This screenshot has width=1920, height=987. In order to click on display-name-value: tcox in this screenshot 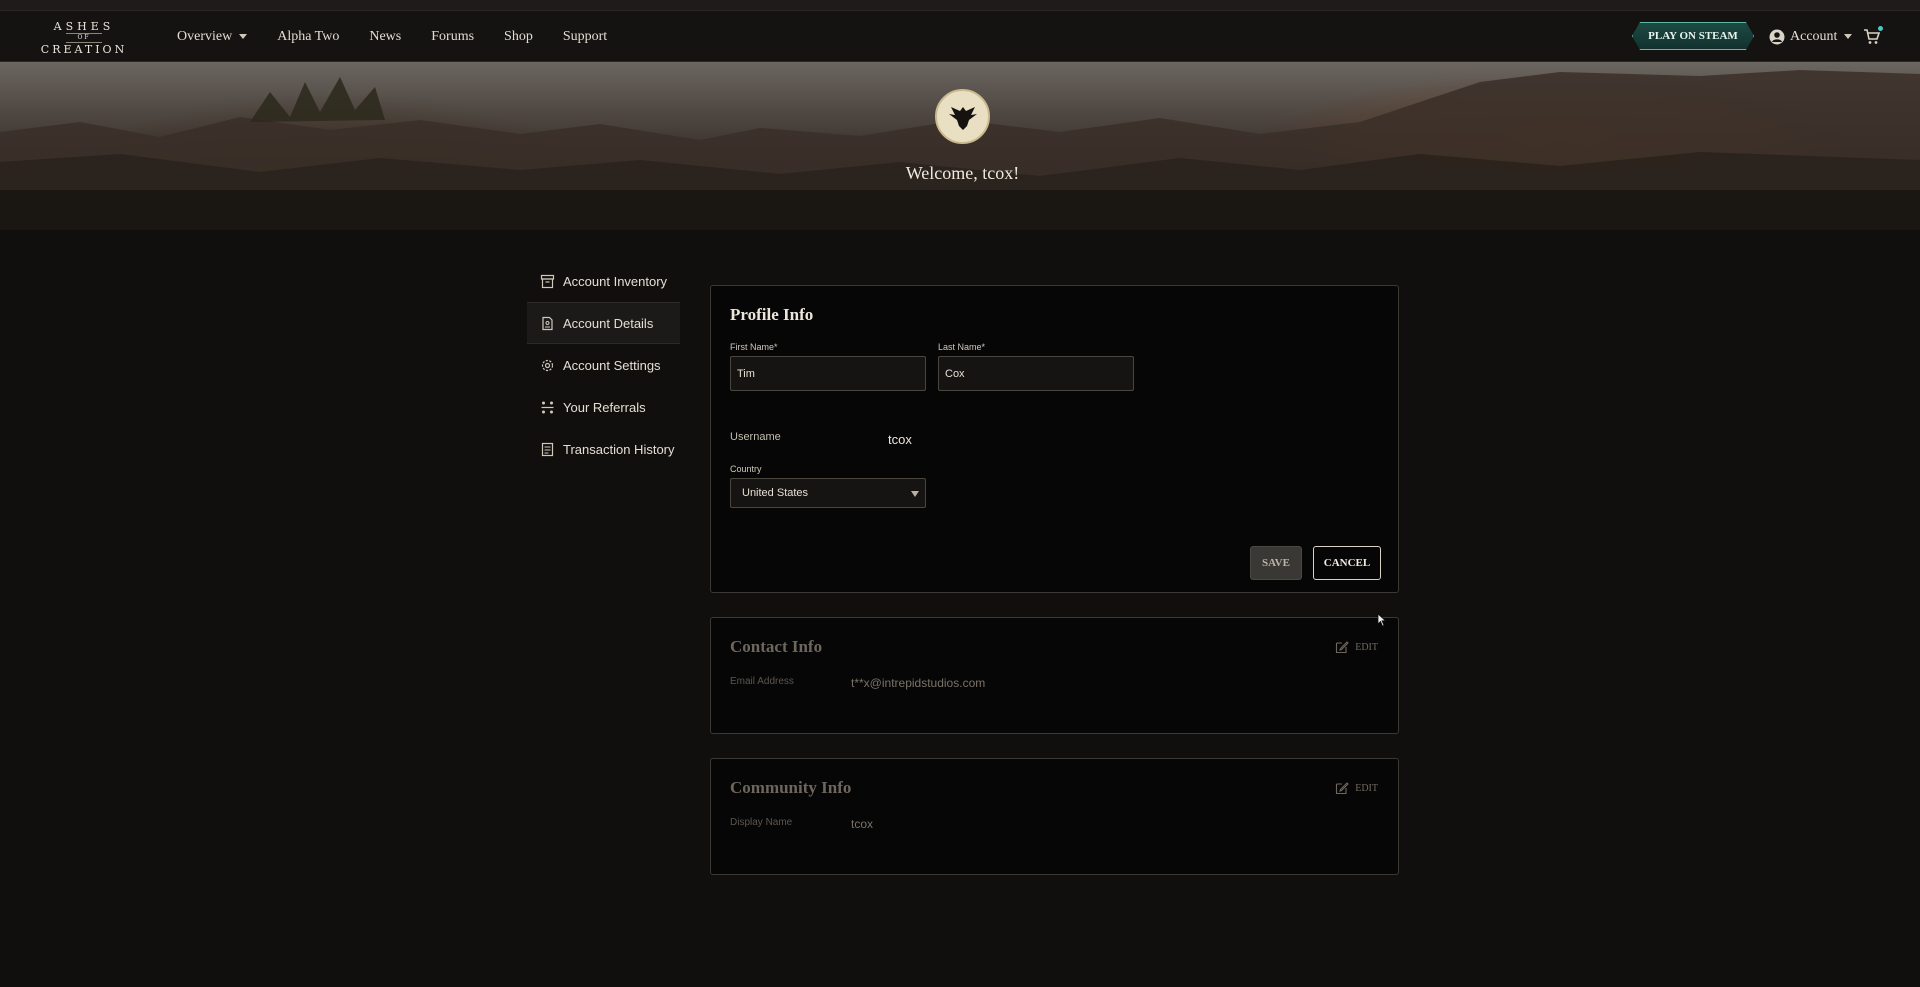, I will do `click(862, 824)`.